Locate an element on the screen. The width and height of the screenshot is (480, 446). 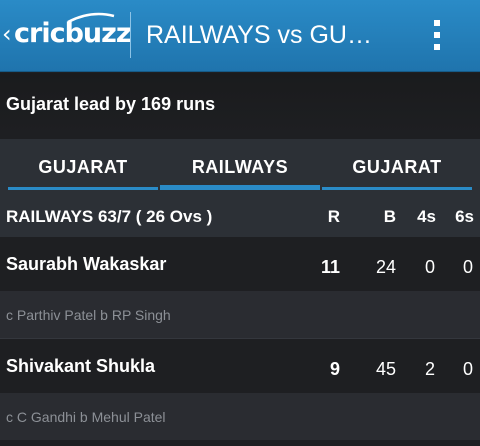
batsman-runs: 9 is located at coordinates (334, 369).